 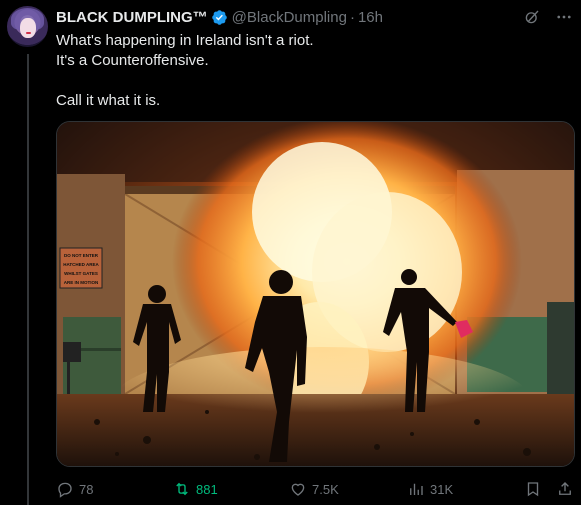 I want to click on tweet-actions-bar: 78 881 7.5K 31K, so click(x=315, y=489).